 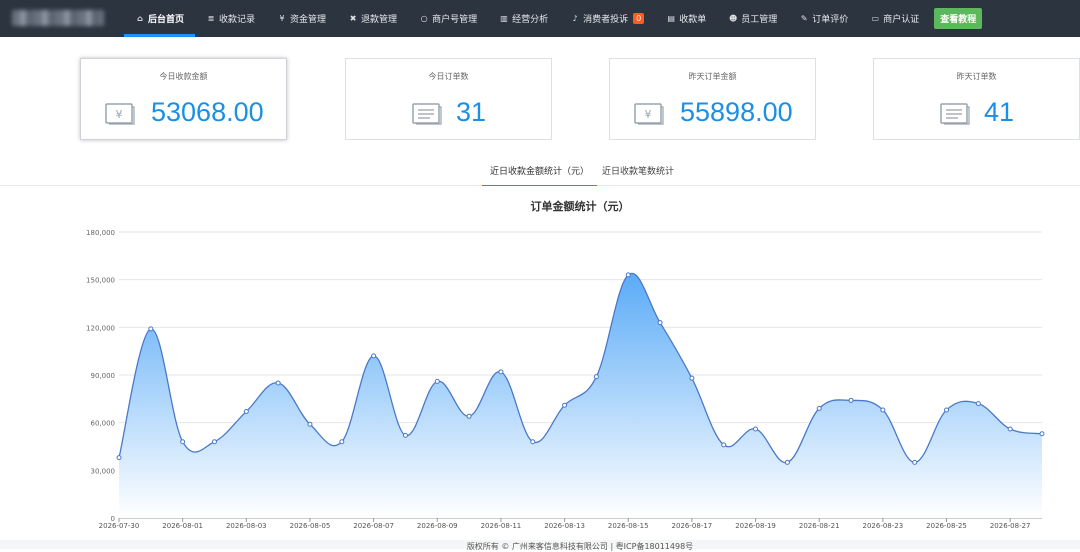 What do you see at coordinates (237, 20) in the screenshot?
I see `nav-item-label: 收款记录` at bounding box center [237, 20].